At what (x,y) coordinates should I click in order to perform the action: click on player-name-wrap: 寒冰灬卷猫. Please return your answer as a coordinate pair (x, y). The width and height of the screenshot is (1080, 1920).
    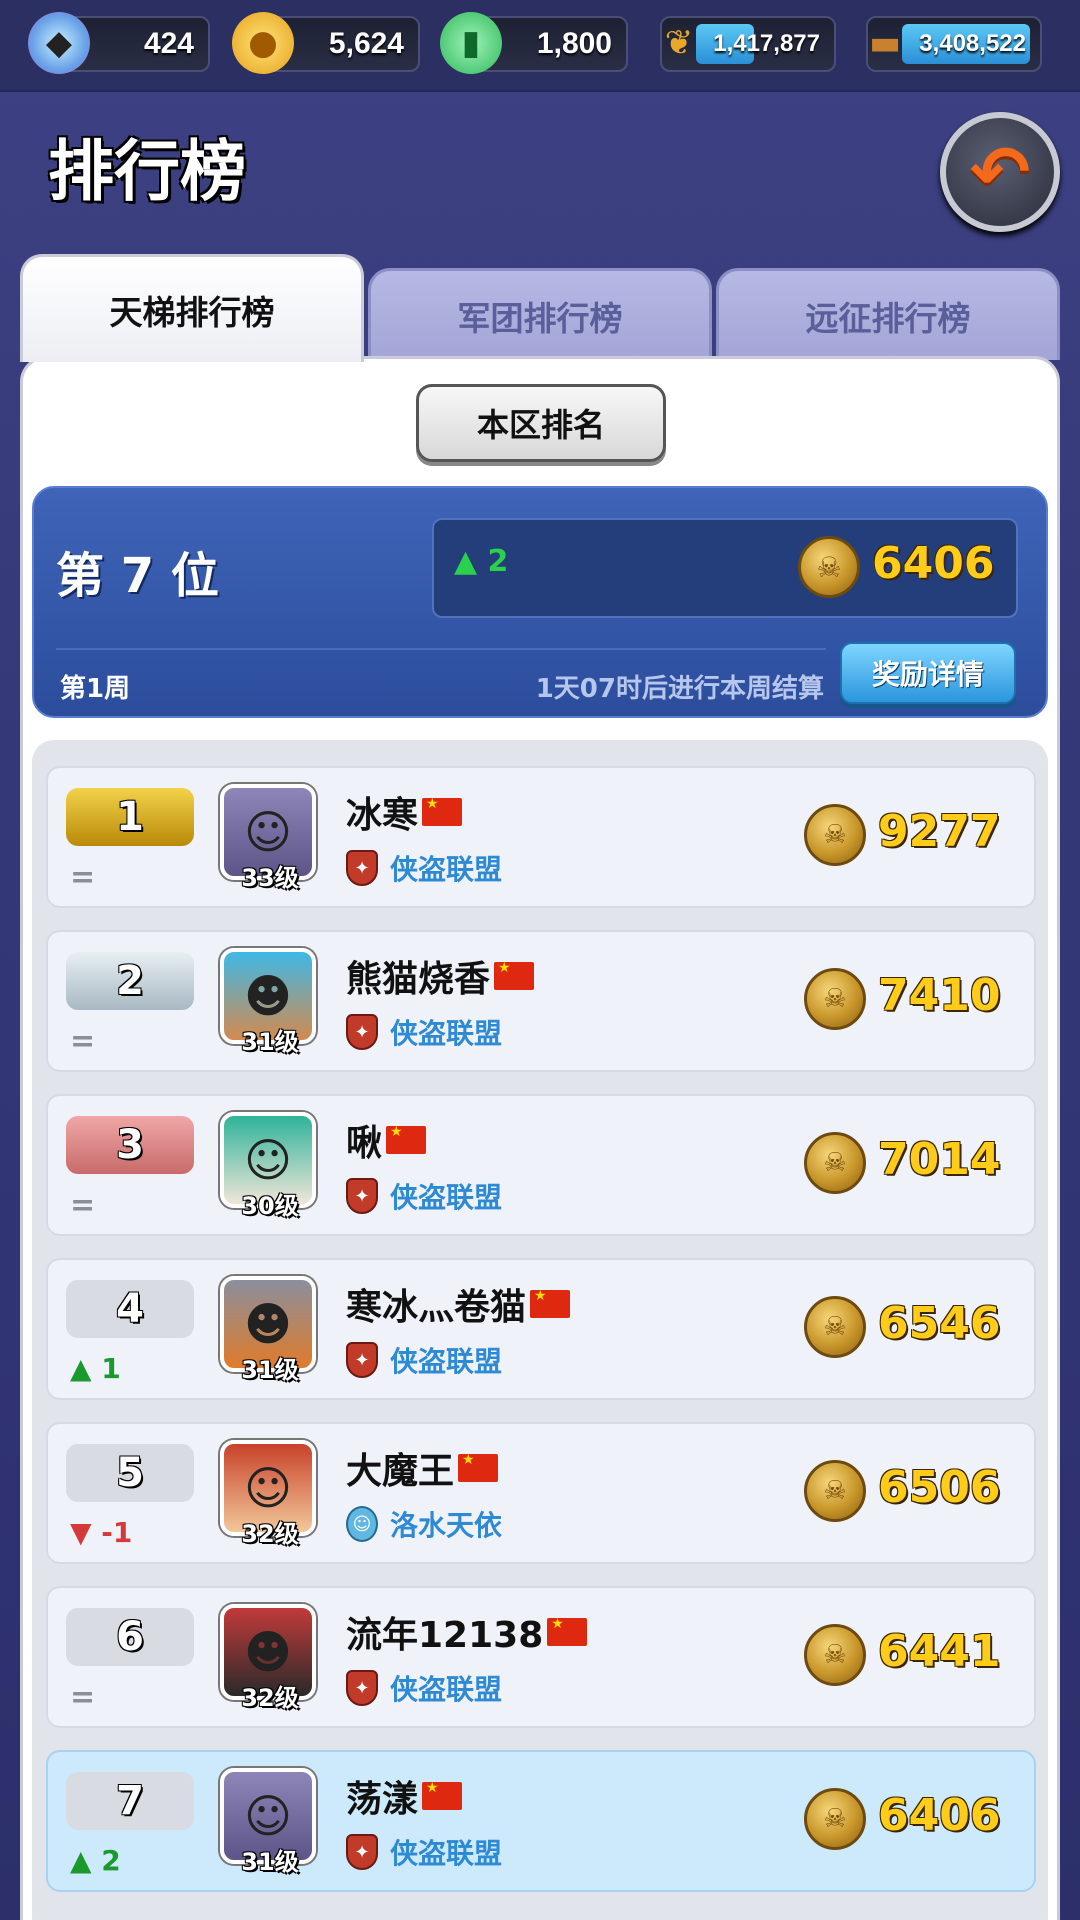
    Looking at the image, I should click on (458, 1304).